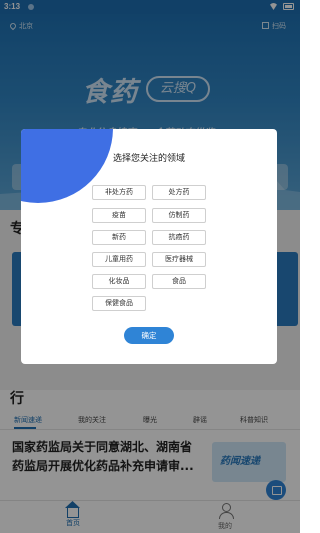 This screenshot has width=320, height=533. What do you see at coordinates (179, 215) in the screenshot?
I see `option-generic-drug: 仿制药` at bounding box center [179, 215].